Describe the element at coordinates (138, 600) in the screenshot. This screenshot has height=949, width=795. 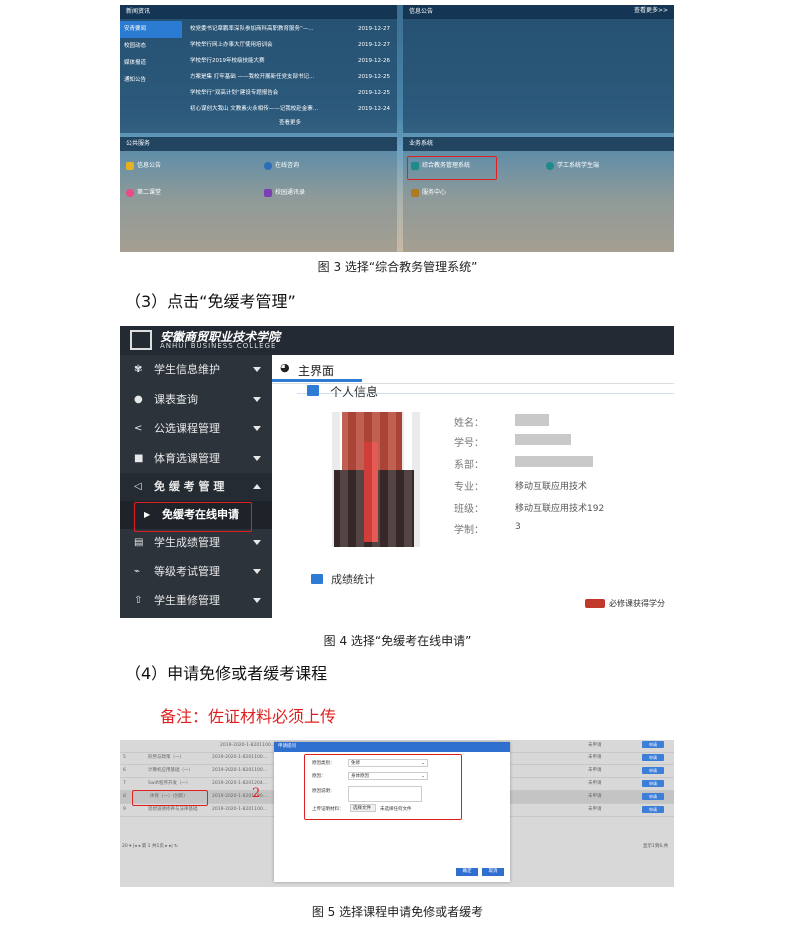
I see `shirt-icon: ⇧` at that location.